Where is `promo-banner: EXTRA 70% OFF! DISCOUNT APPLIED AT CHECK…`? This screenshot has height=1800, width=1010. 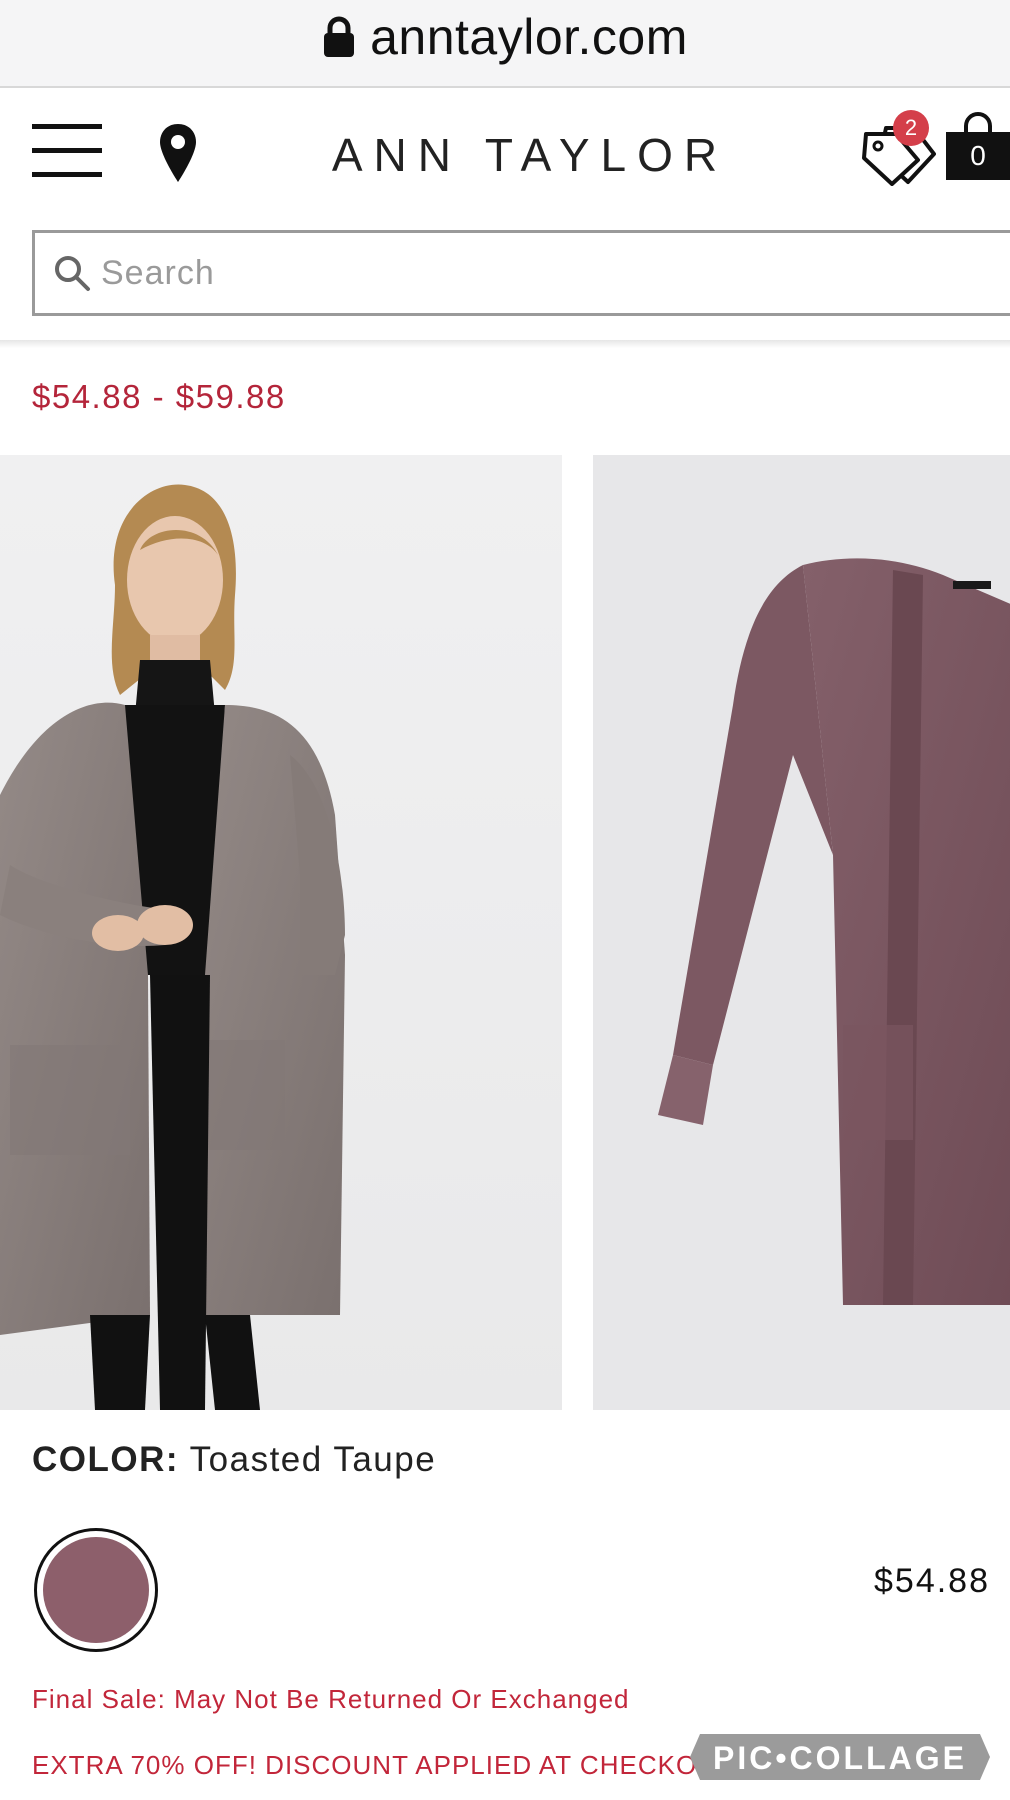
promo-banner: EXTRA 70% OFF! DISCOUNT APPLIED AT CHECK… is located at coordinates (383, 1765).